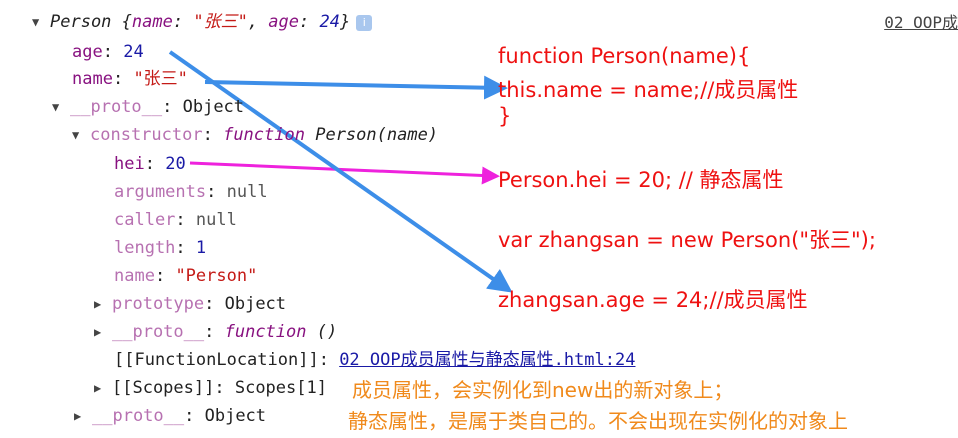  Describe the element at coordinates (191, 192) in the screenshot. I see `prop-arguments: arguments: null` at that location.